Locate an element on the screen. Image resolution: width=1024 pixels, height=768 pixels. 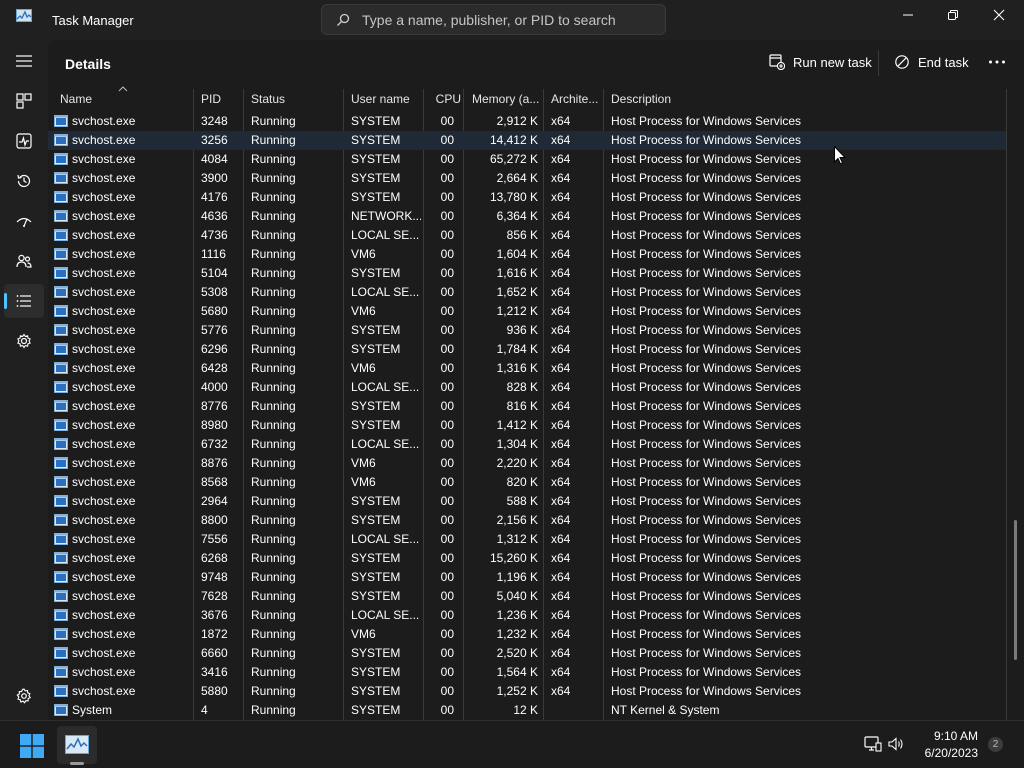
column-header-description: Description is located at coordinates (761, 99).